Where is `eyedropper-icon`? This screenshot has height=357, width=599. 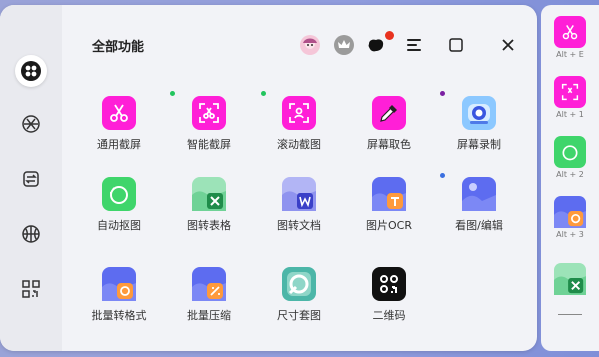
eyedropper-icon is located at coordinates (389, 113).